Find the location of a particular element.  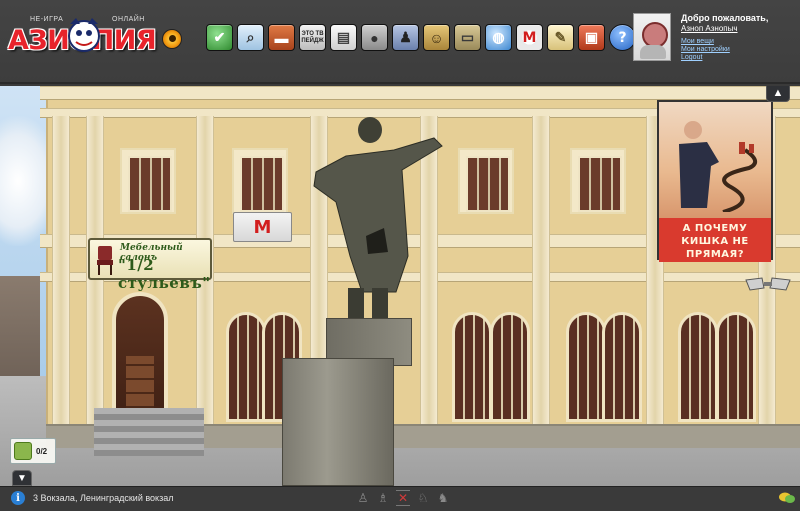

chat-icon is located at coordinates (787, 498).